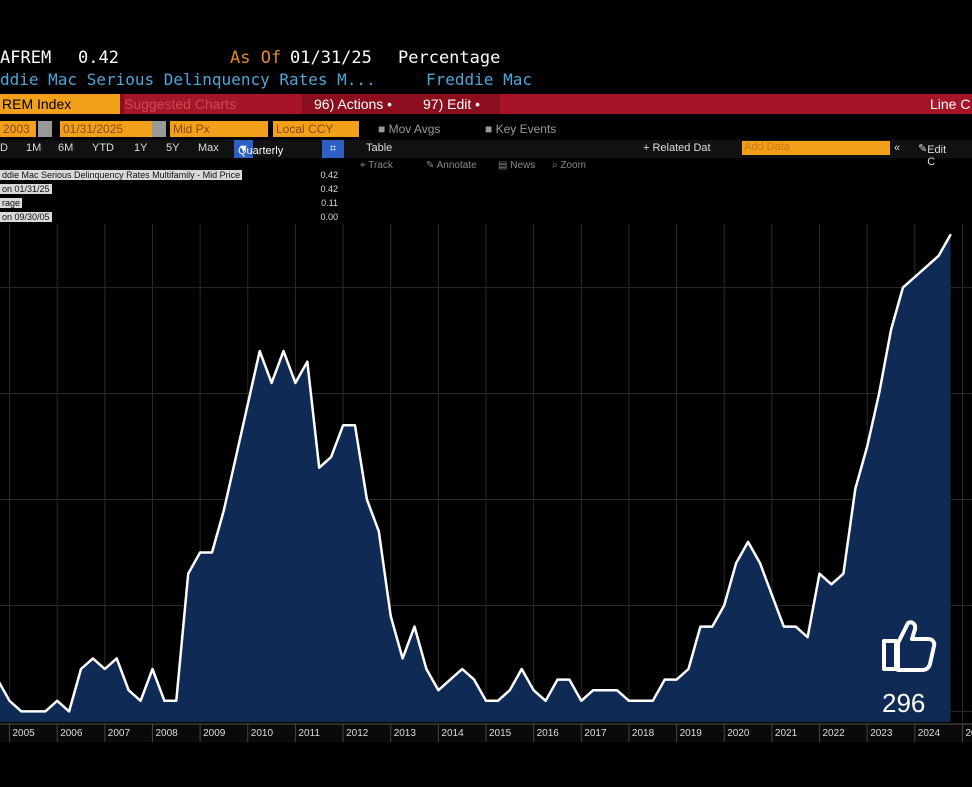  Describe the element at coordinates (691, 733) in the screenshot. I see `x-tick-label: 2019` at that location.